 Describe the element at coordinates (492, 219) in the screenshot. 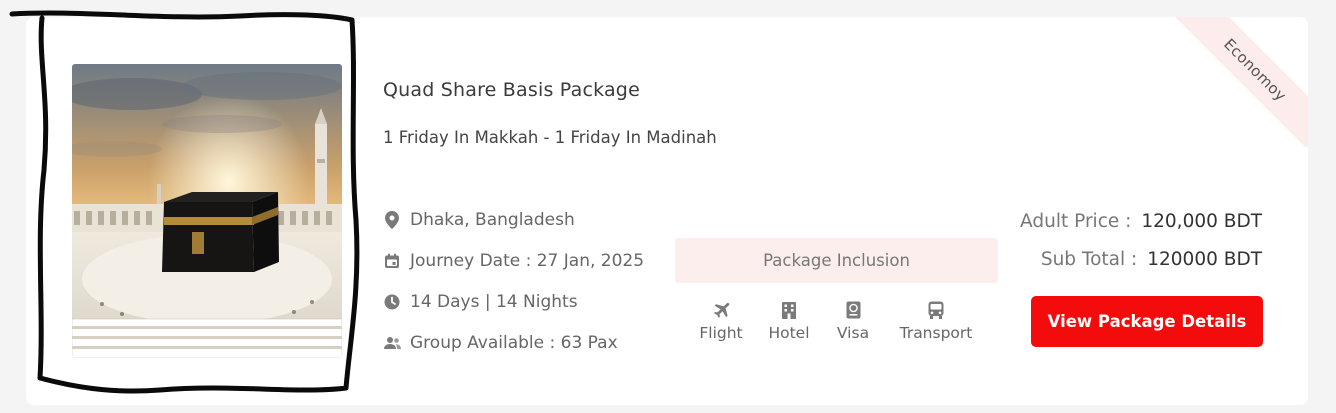

I see `location-text: Dhaka, Bangladesh` at that location.